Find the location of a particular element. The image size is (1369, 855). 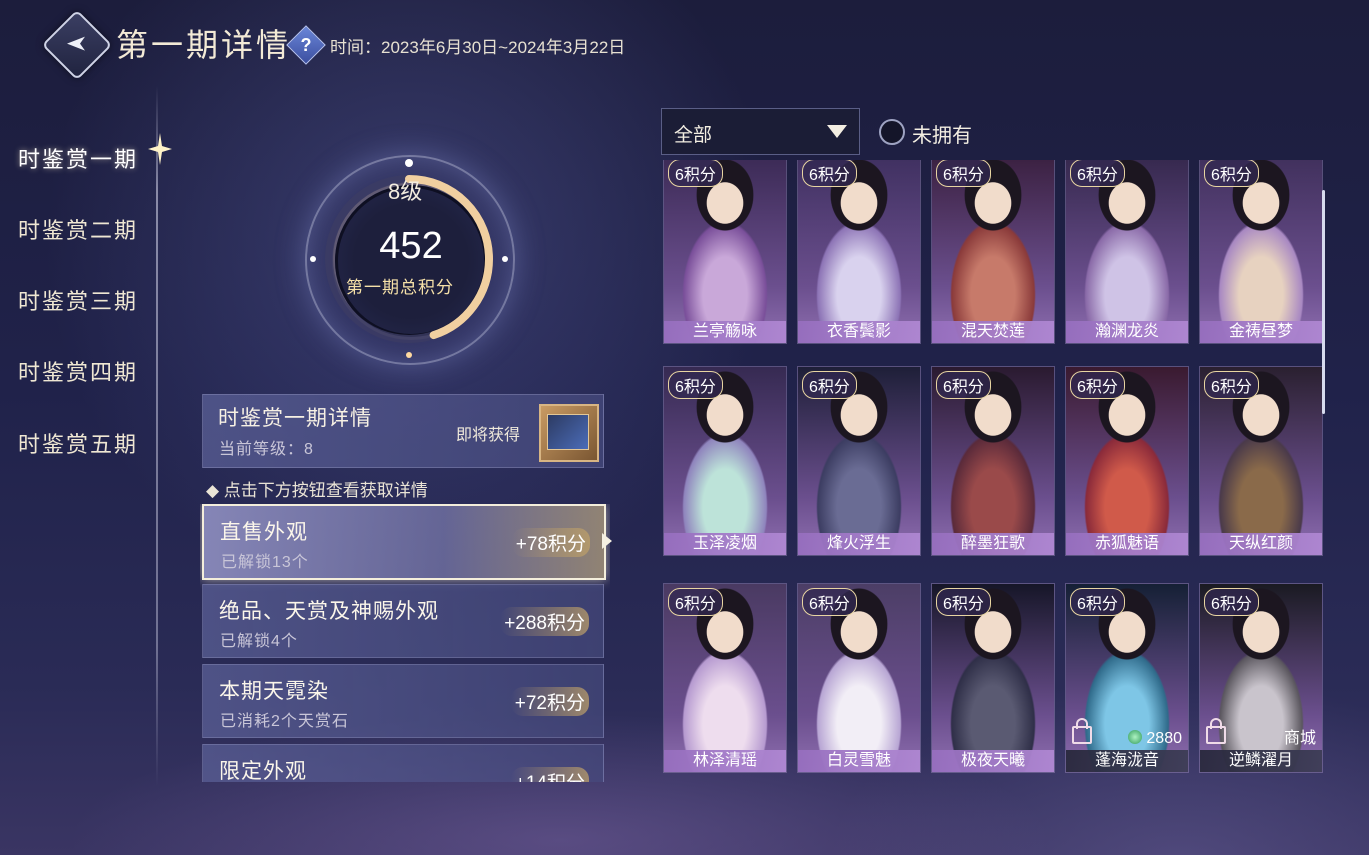

unowned-label: 未拥有 is located at coordinates (942, 136).